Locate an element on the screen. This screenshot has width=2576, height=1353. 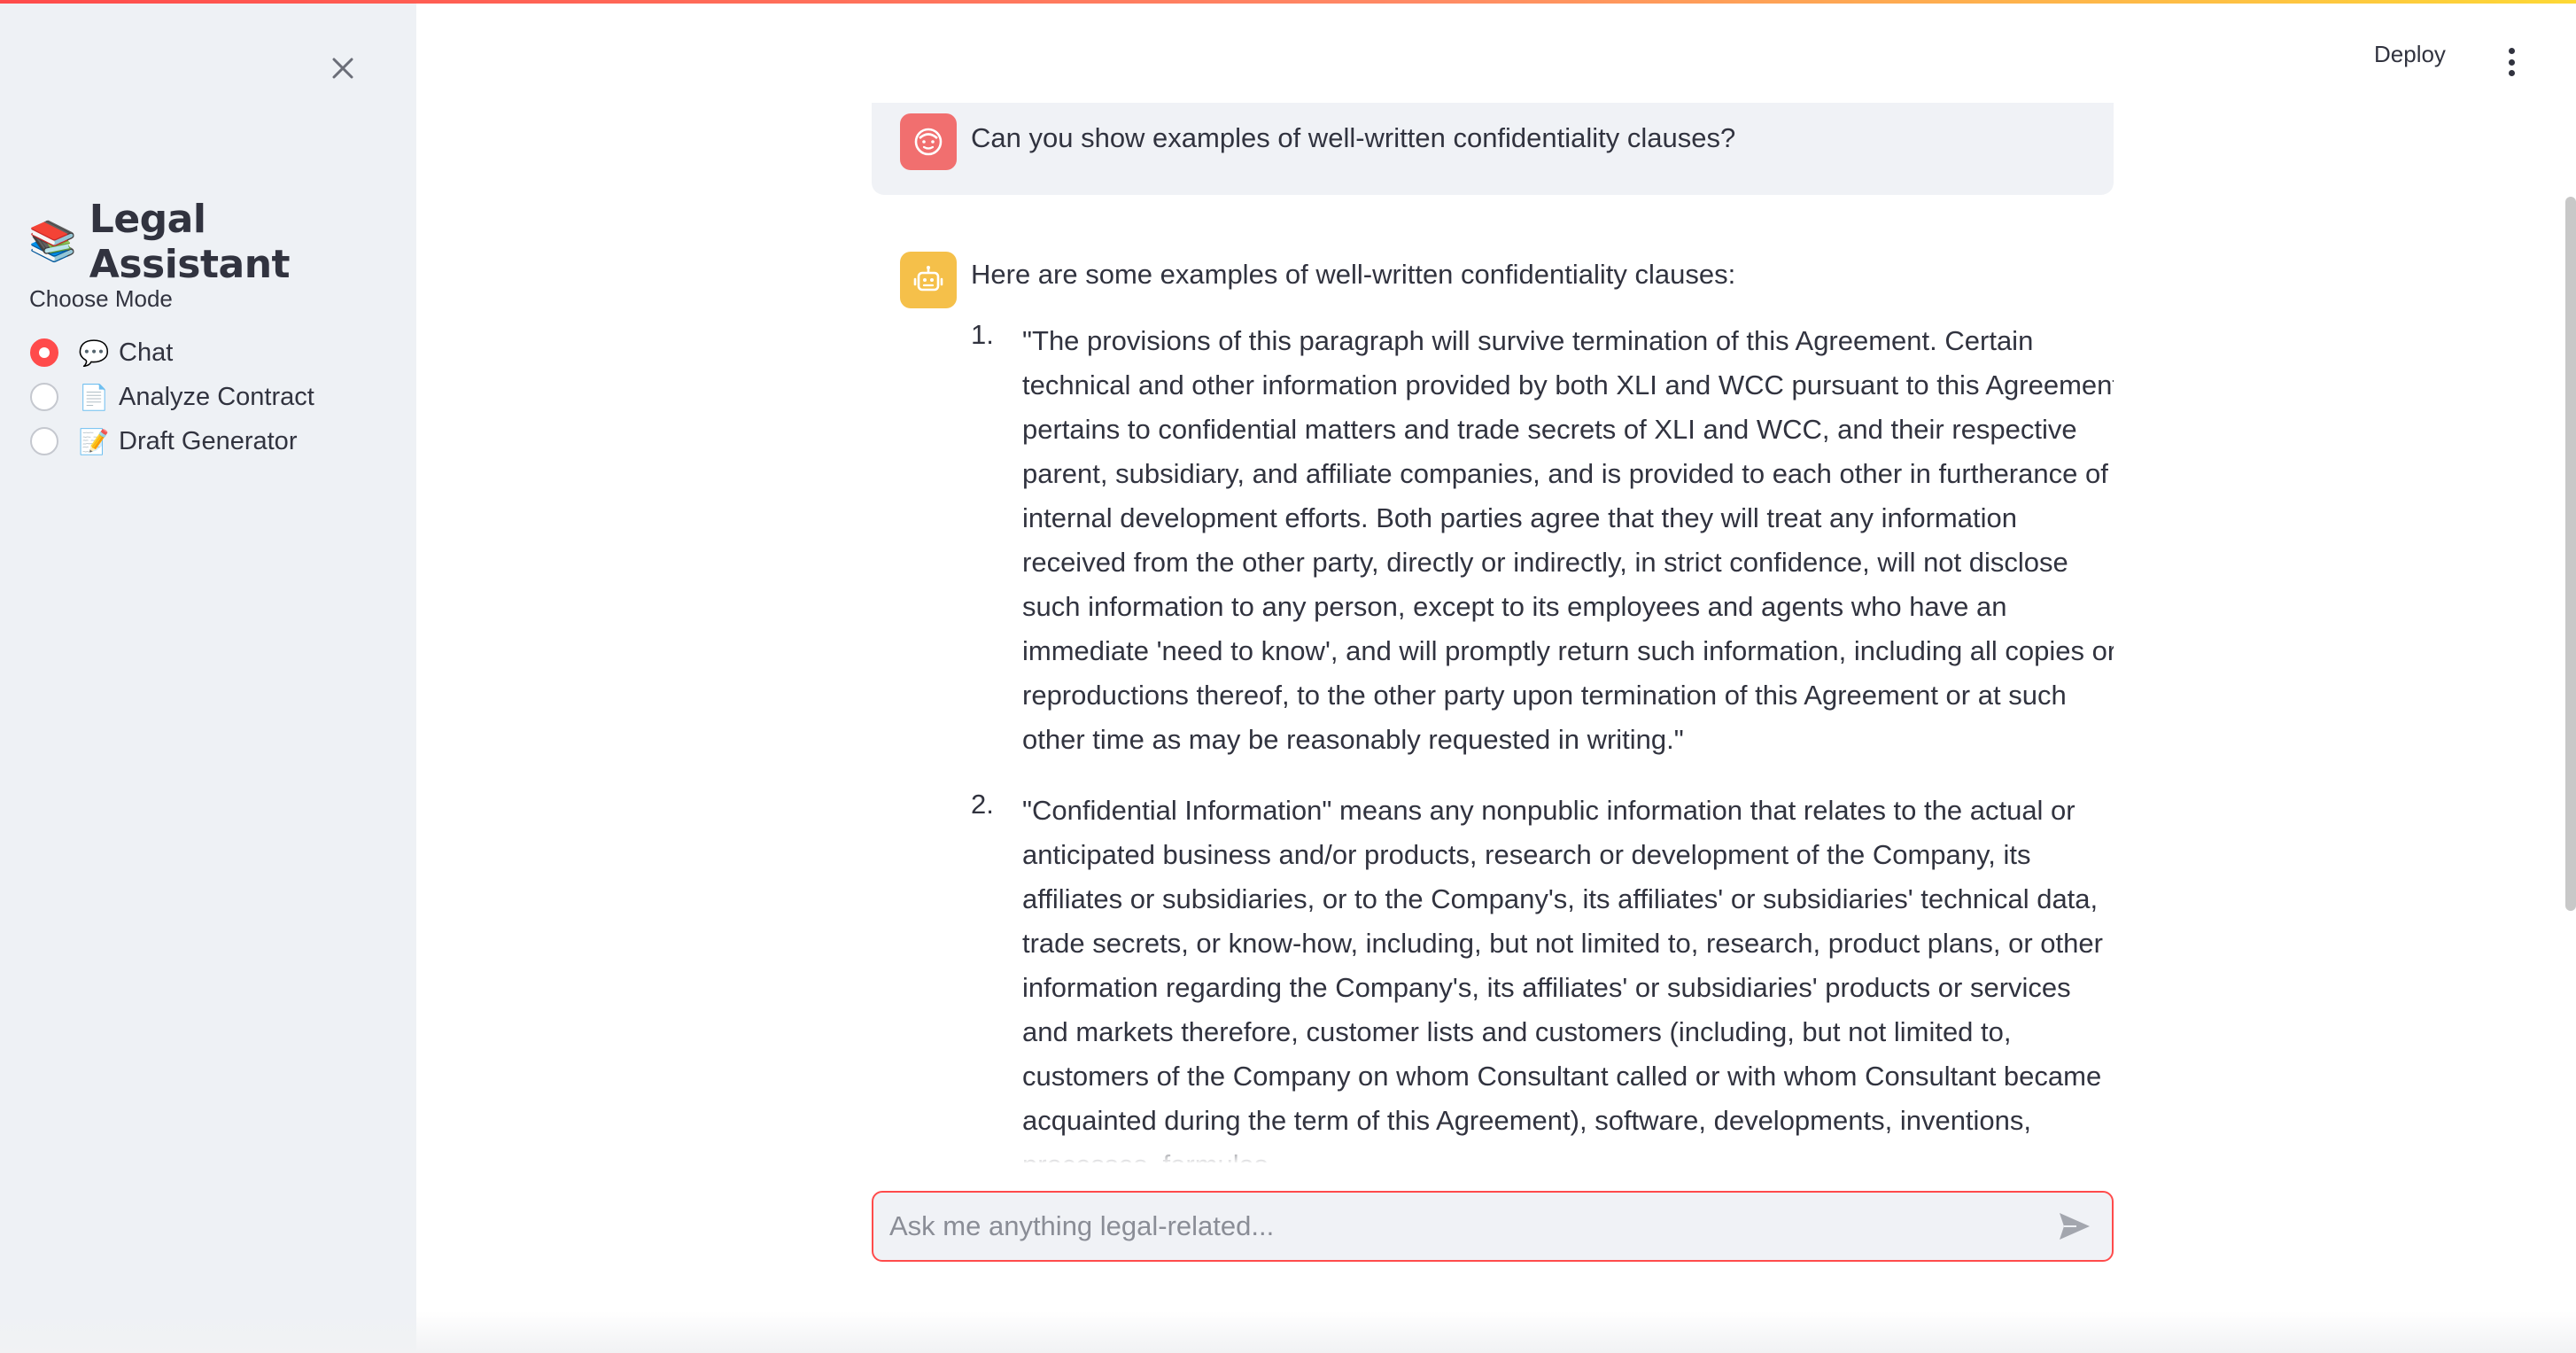
sidebar-close-button is located at coordinates (342, 68).